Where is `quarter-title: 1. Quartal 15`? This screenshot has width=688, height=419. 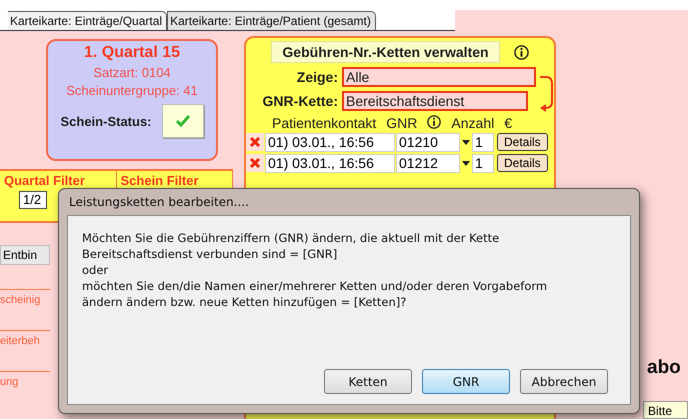
quarter-title: 1. Quartal 15 is located at coordinates (132, 53).